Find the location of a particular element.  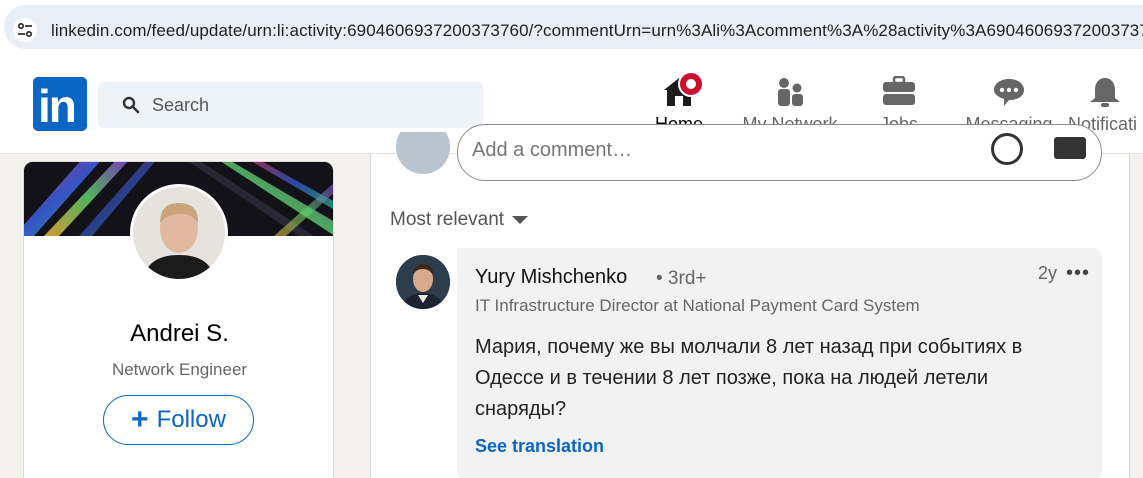

comment-time: 2y is located at coordinates (1048, 273).